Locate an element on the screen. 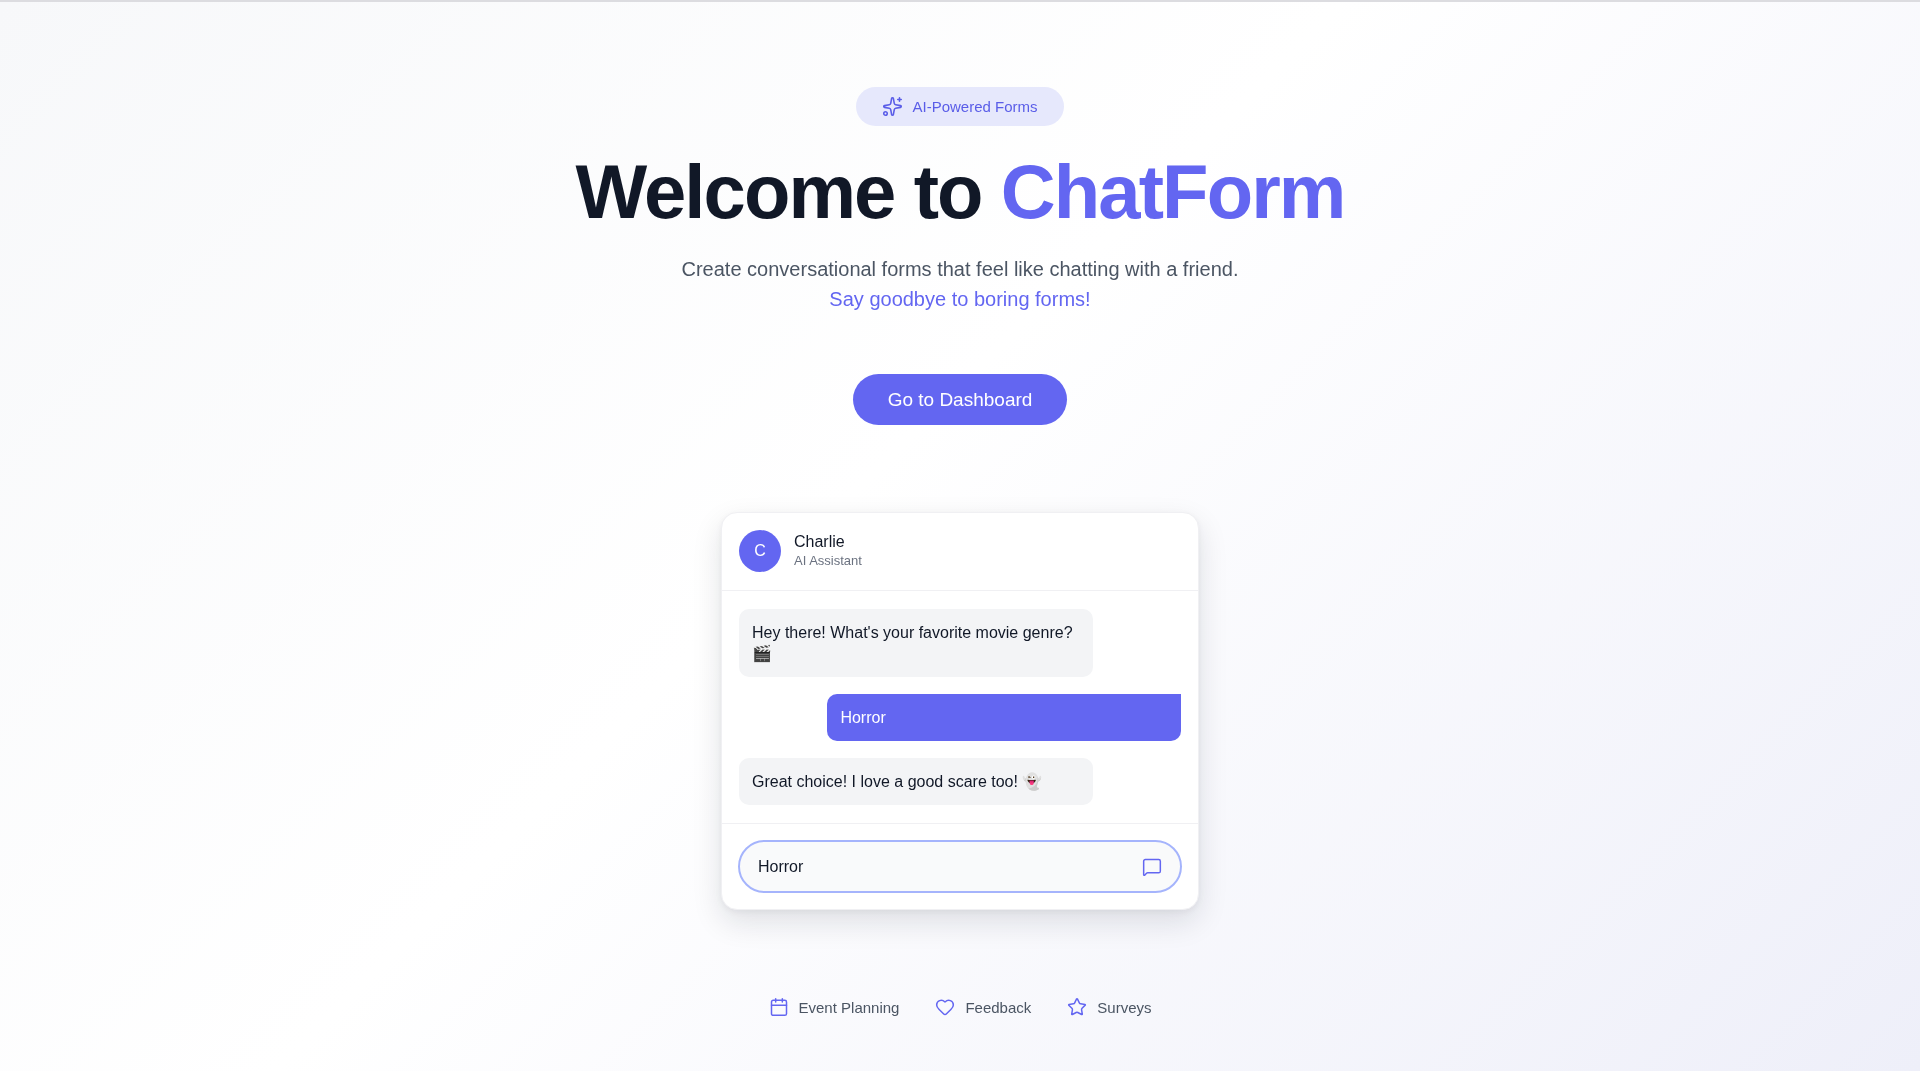  dashboard-button: Go to Dashboard is located at coordinates (960, 399).